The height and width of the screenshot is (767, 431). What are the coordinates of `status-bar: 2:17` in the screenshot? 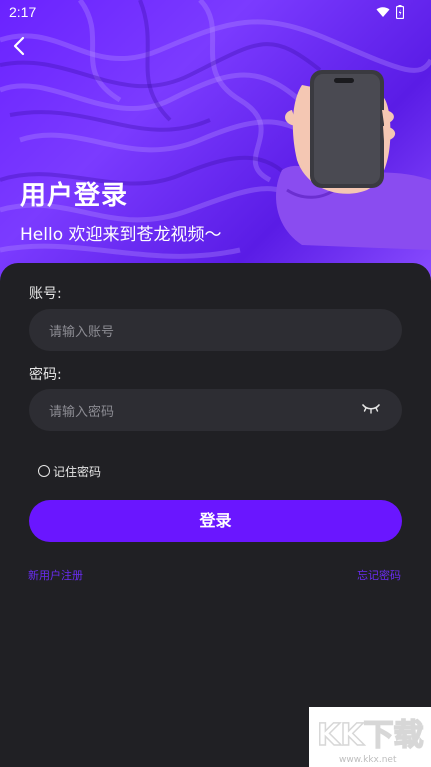 It's located at (215, 13).